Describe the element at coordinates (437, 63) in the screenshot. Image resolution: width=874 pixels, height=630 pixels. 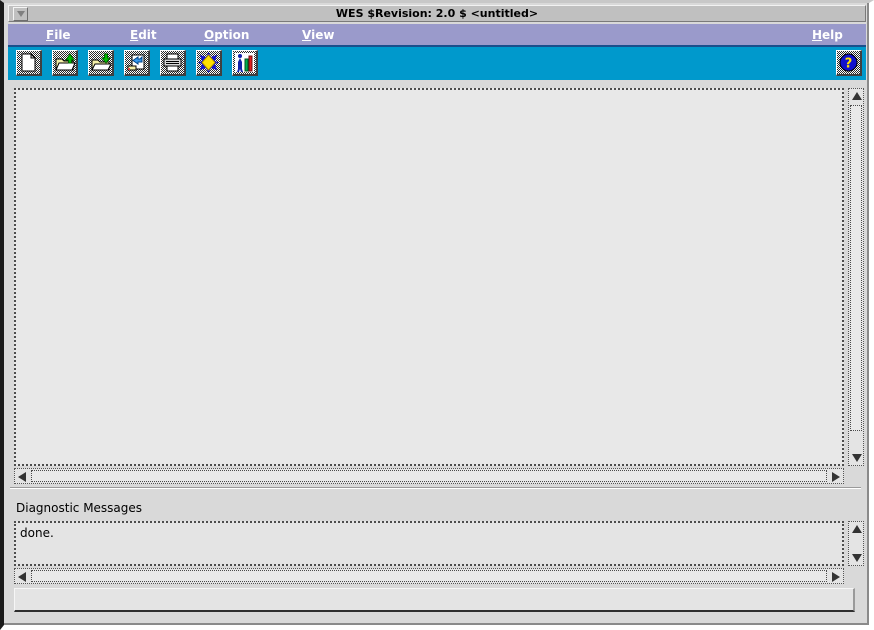
I see `toolbar: ?` at that location.